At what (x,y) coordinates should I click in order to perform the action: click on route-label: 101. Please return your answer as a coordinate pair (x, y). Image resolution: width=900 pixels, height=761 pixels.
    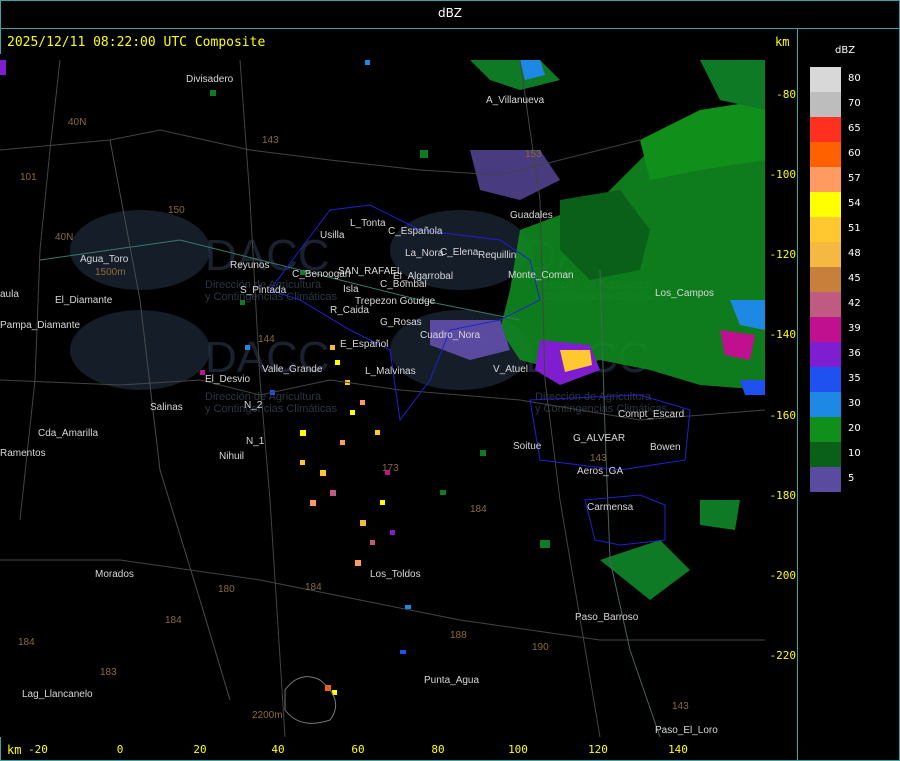
    Looking at the image, I should click on (28, 177).